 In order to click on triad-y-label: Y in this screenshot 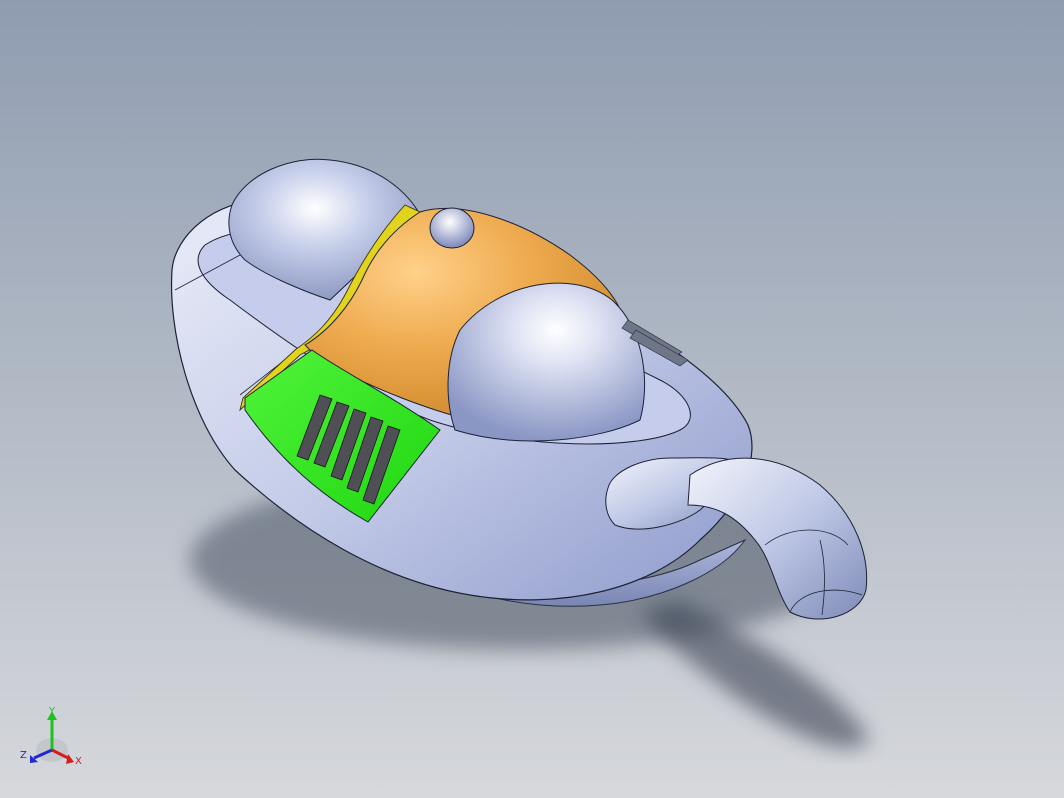, I will do `click(52, 711)`.